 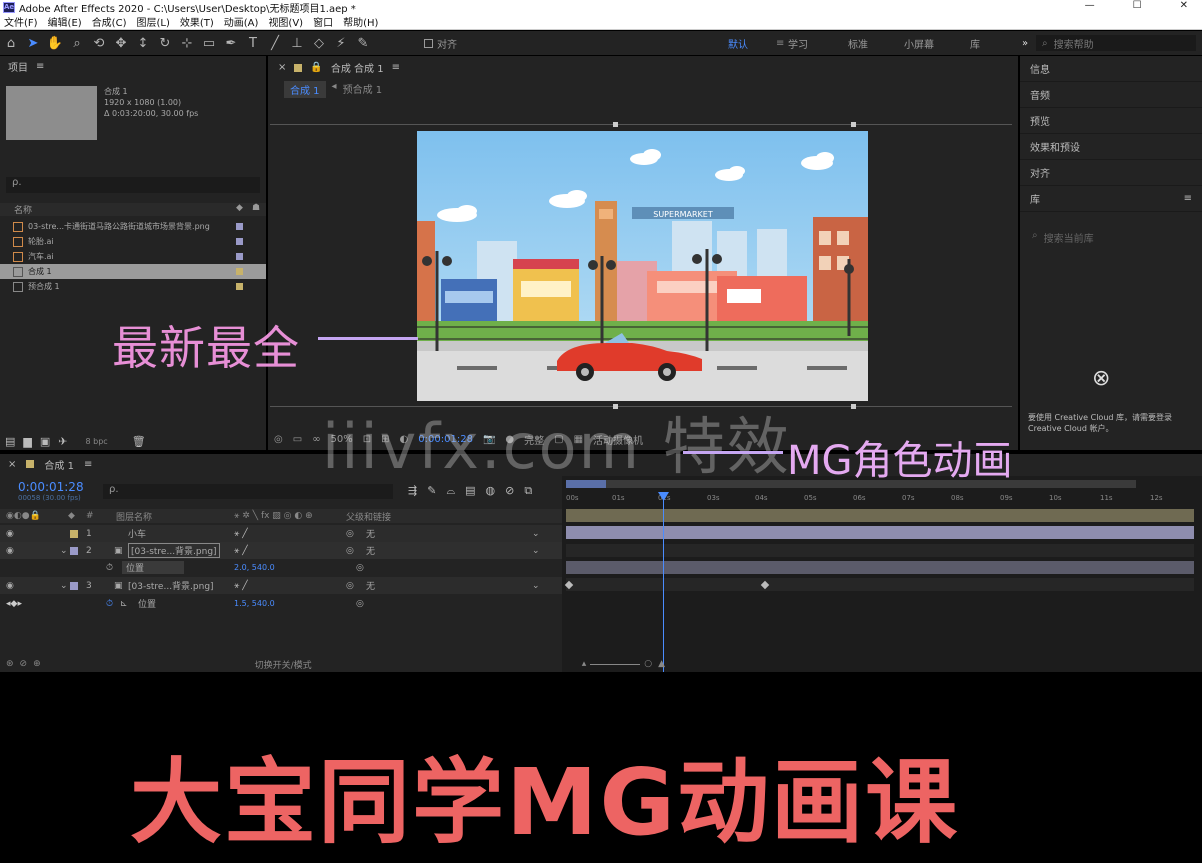 What do you see at coordinates (1111, 69) in the screenshot?
I see `info-panel-tab: 信息` at bounding box center [1111, 69].